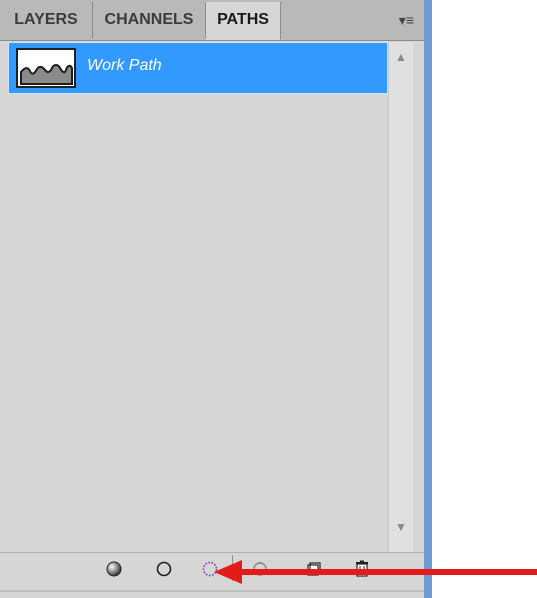 The width and height of the screenshot is (537, 598). I want to click on trash-icon, so click(362, 569).